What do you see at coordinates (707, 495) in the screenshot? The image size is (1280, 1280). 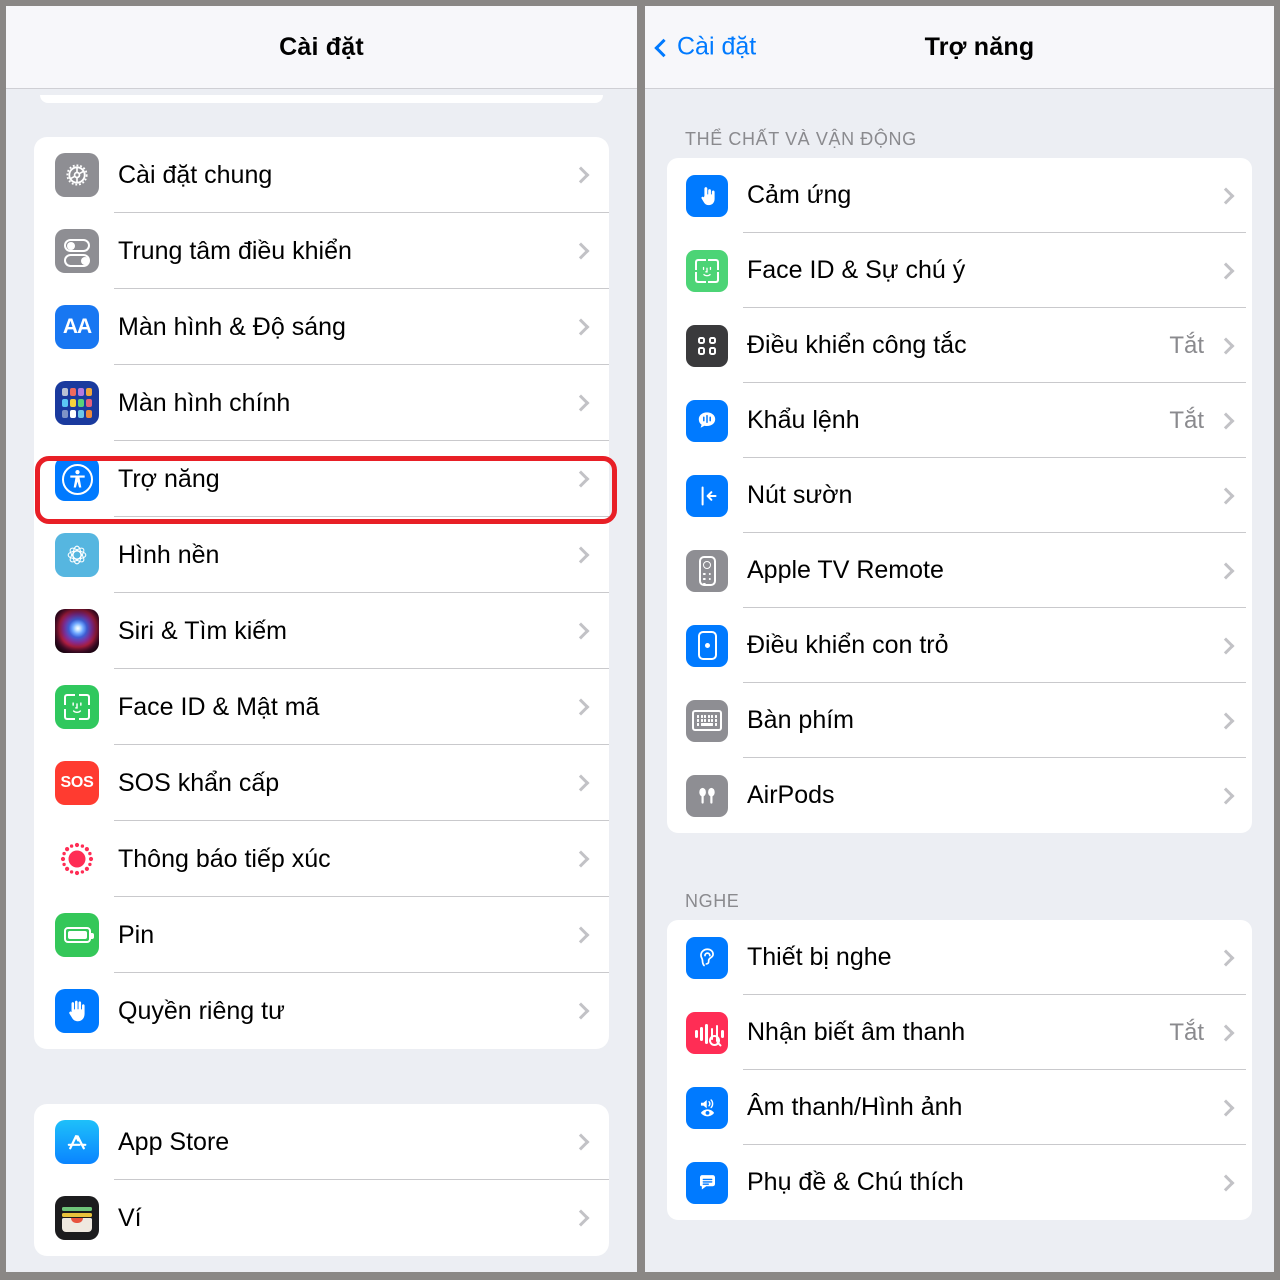 I see `side-button-icon` at bounding box center [707, 495].